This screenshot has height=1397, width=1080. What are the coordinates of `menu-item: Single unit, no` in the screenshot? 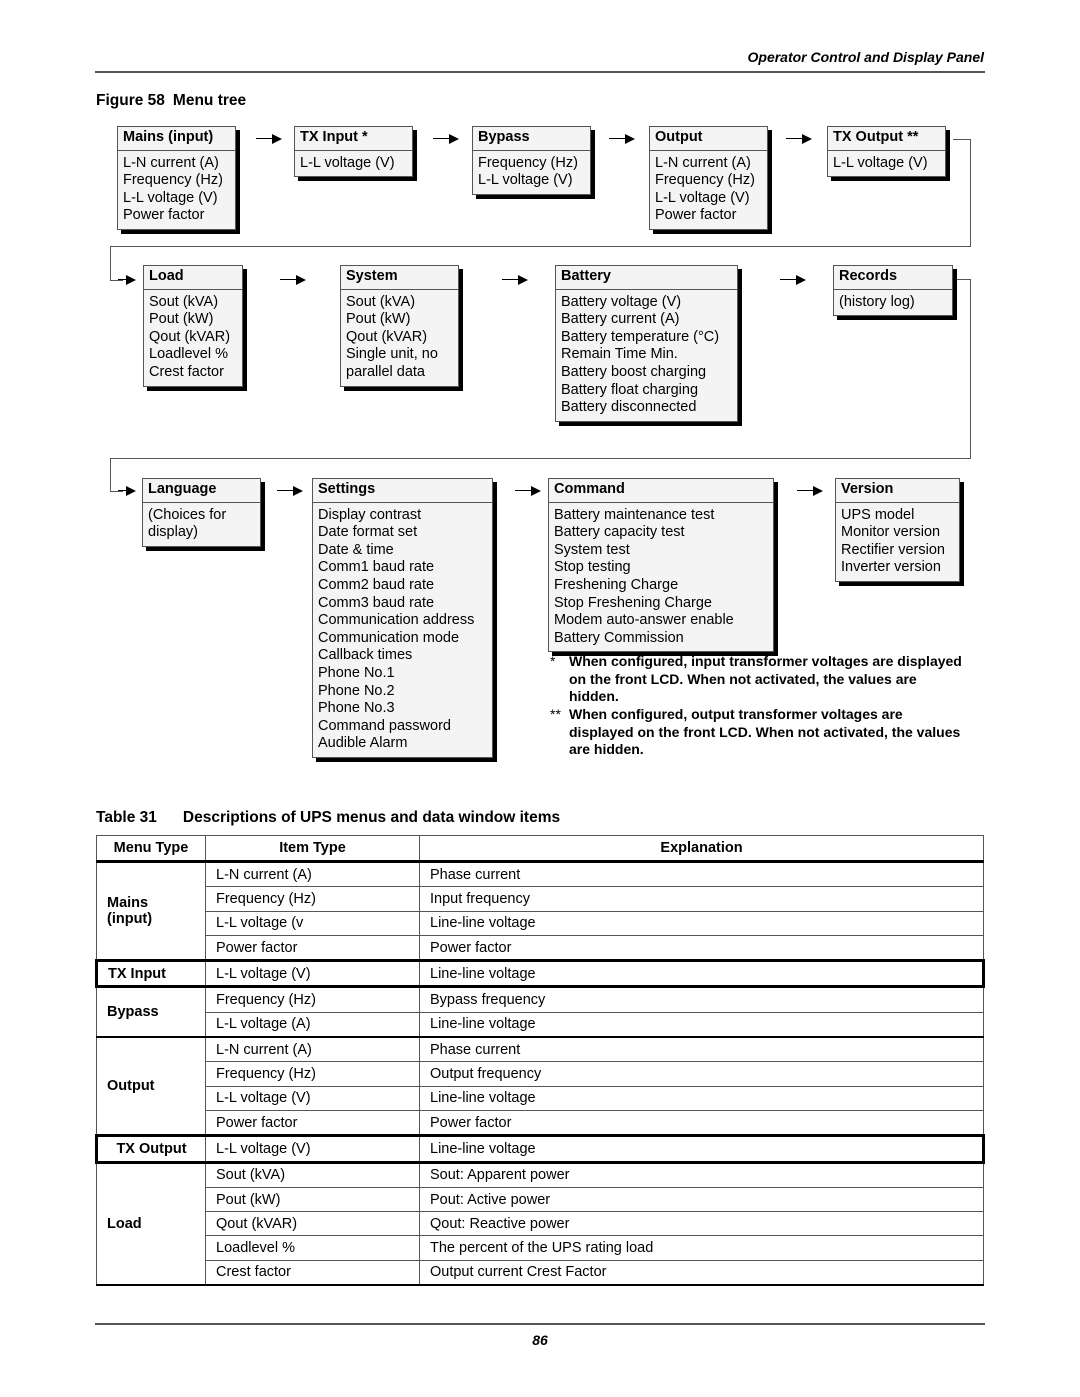 It's located at (392, 354).